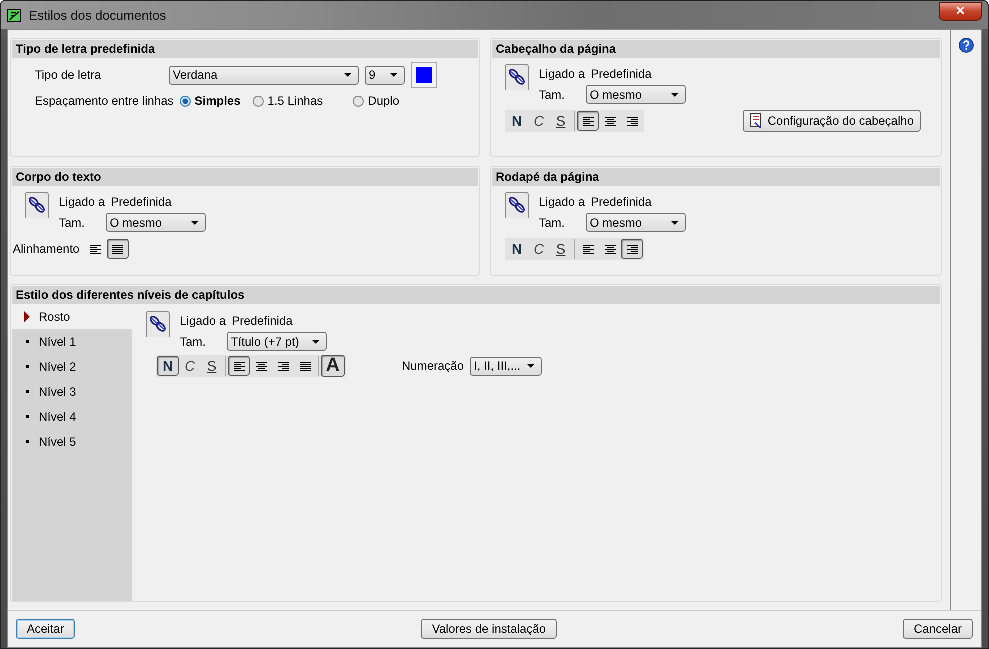 Image resolution: width=989 pixels, height=649 pixels. I want to click on numbering-label: Numeração, so click(433, 366).